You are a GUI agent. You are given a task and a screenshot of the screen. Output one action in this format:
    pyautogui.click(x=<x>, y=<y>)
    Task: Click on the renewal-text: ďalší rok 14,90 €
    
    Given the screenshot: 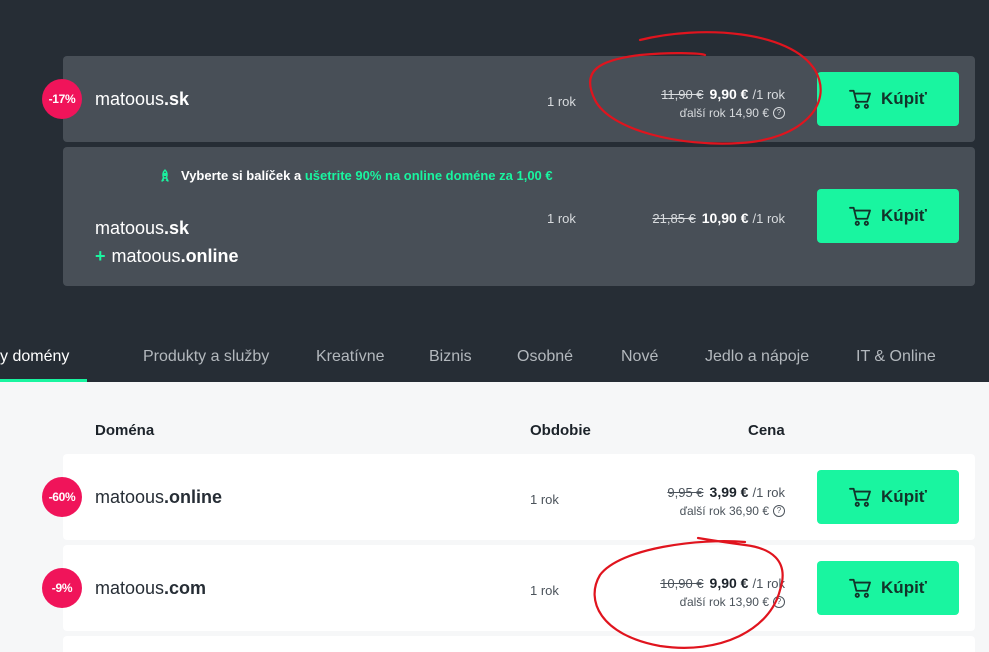 What is the action you would take?
    pyautogui.click(x=724, y=113)
    